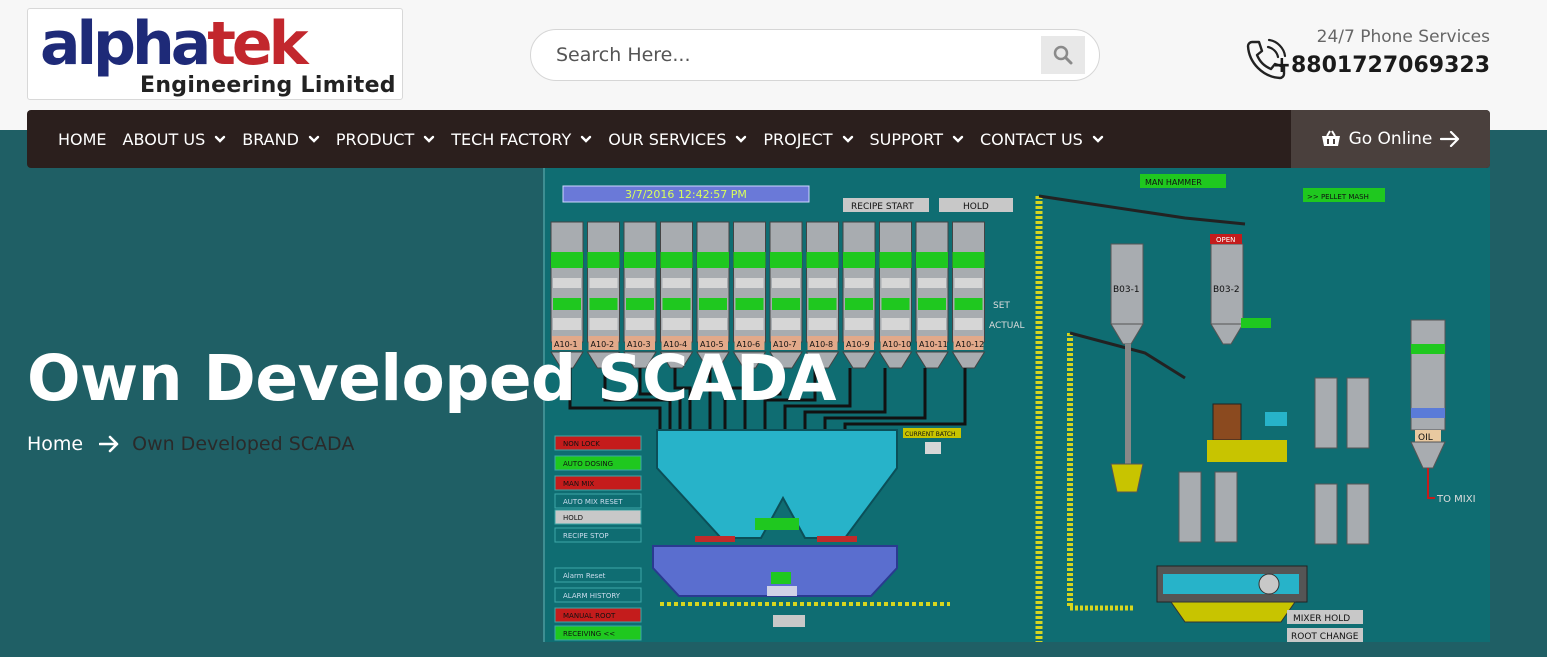 This screenshot has width=1547, height=657. What do you see at coordinates (573, 518) in the screenshot?
I see `scada-control-button-label: HOLD` at bounding box center [573, 518].